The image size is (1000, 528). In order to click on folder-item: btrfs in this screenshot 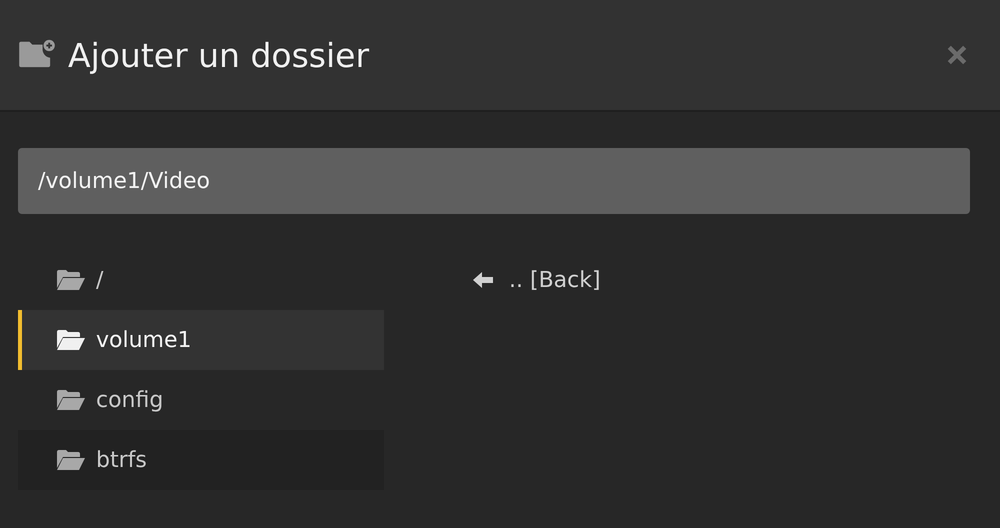, I will do `click(201, 460)`.